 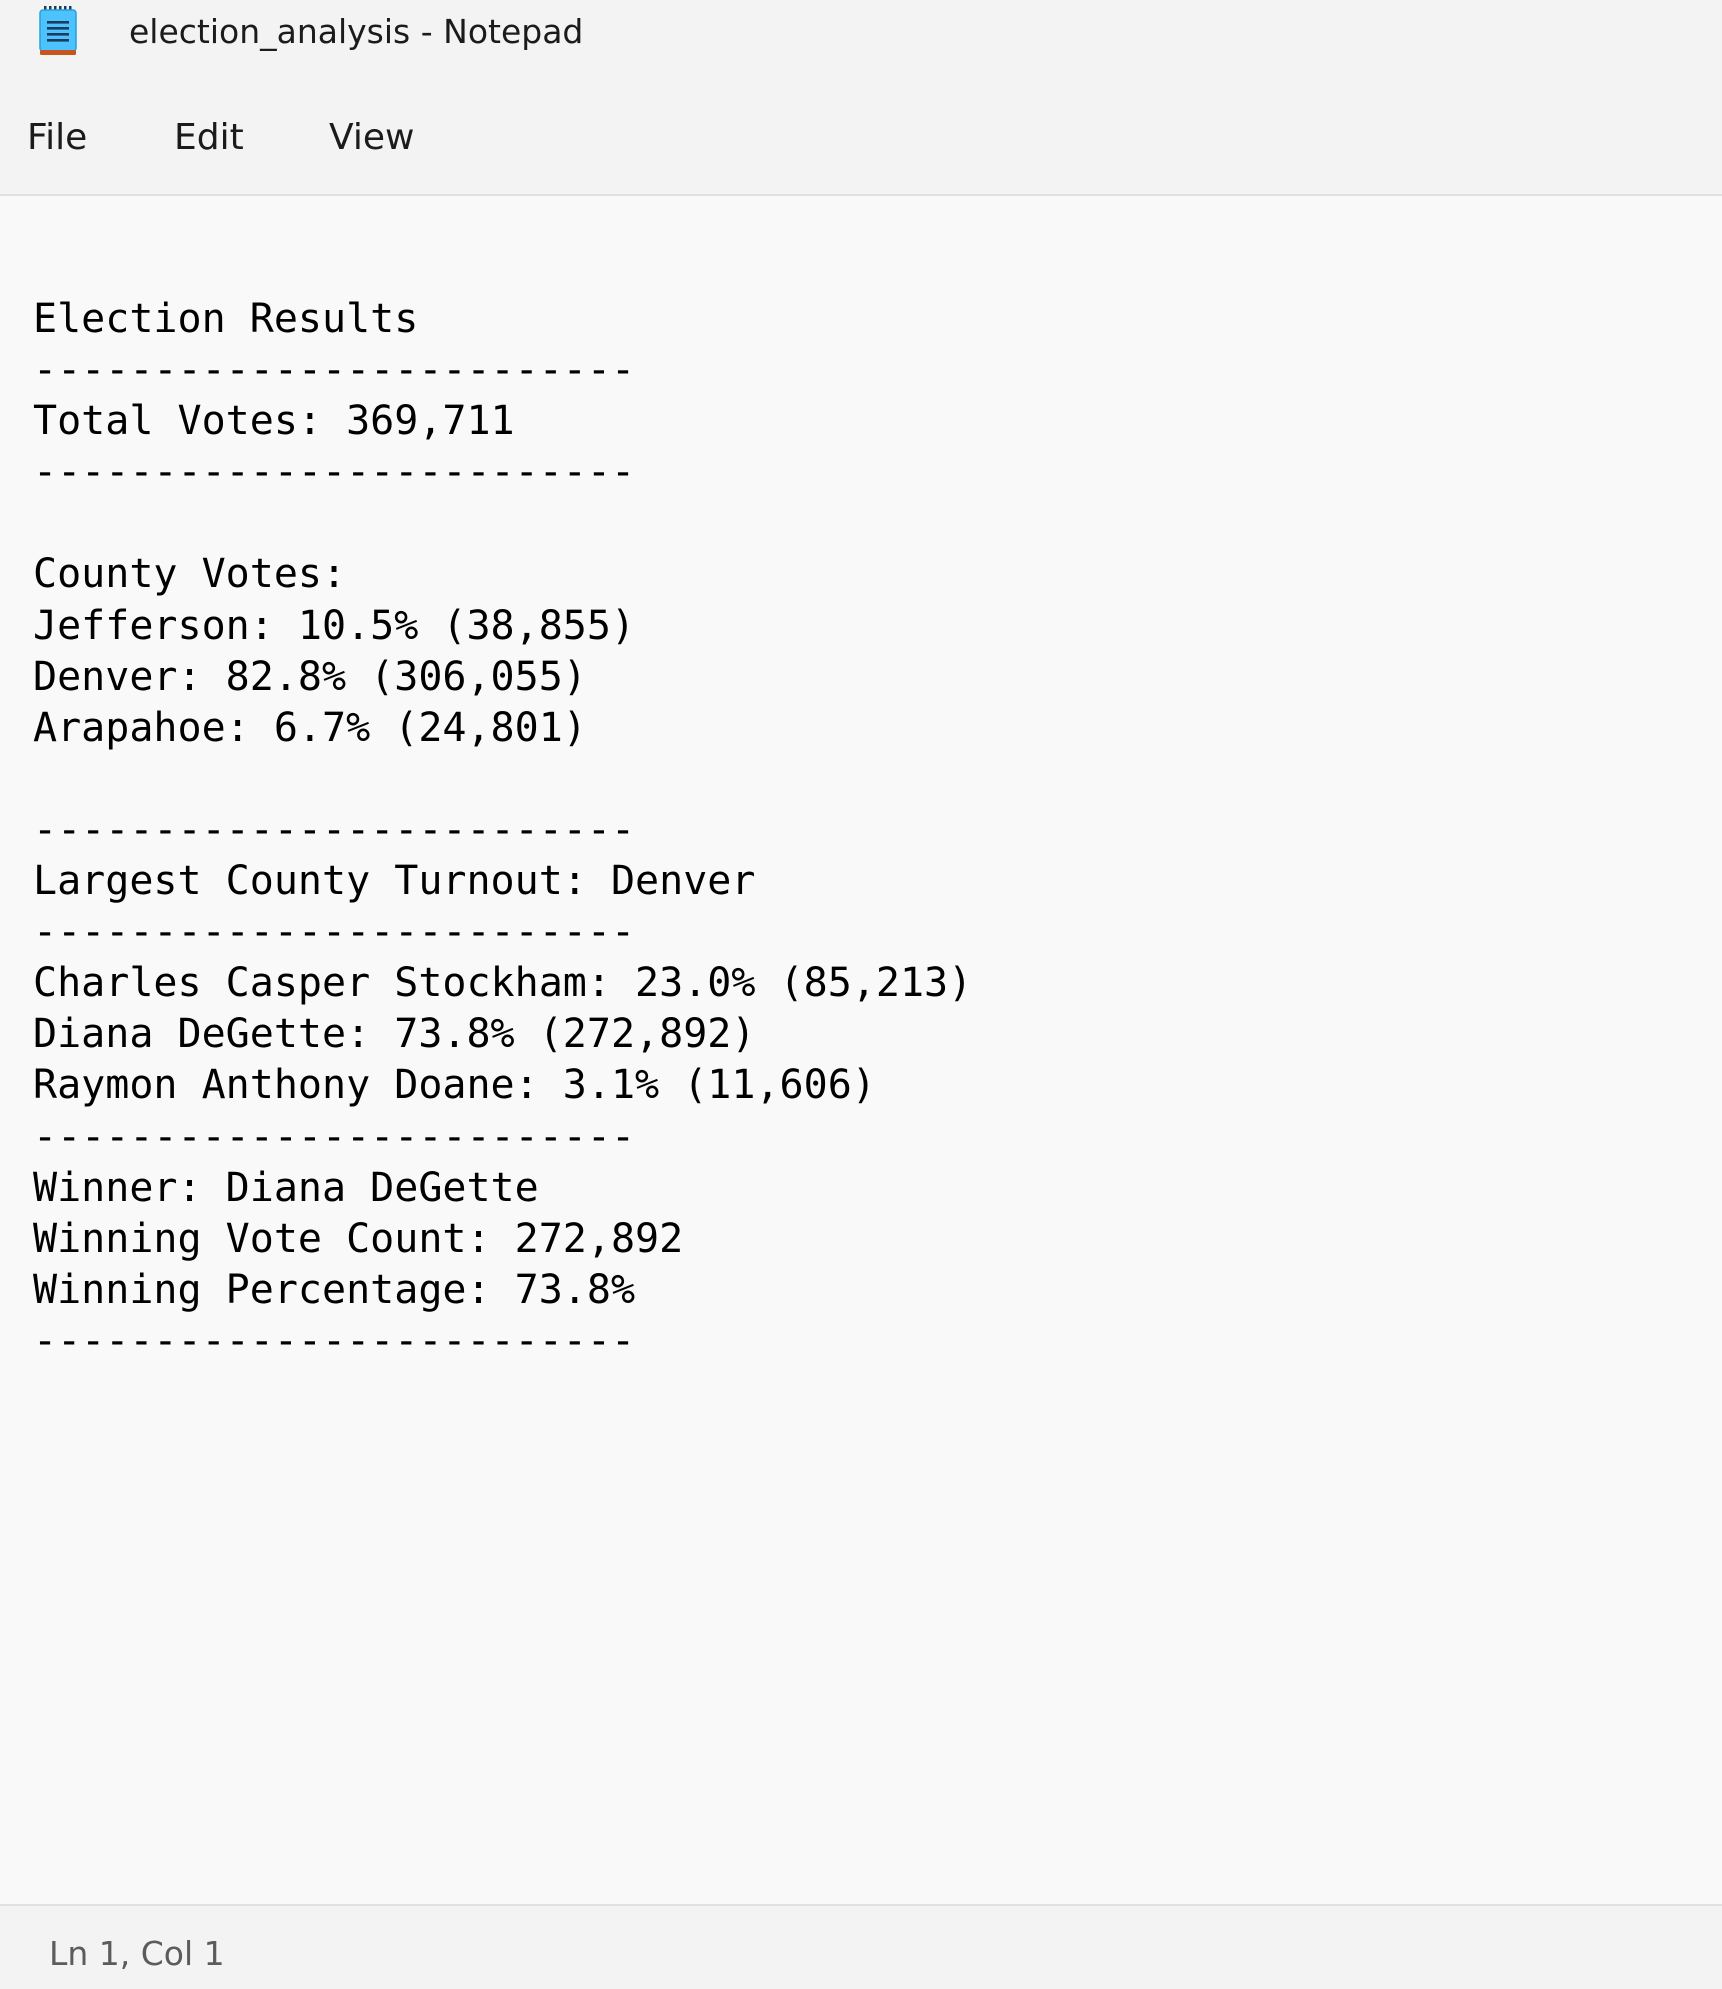 What do you see at coordinates (226, 319) in the screenshot?
I see `document-line: Election Results` at bounding box center [226, 319].